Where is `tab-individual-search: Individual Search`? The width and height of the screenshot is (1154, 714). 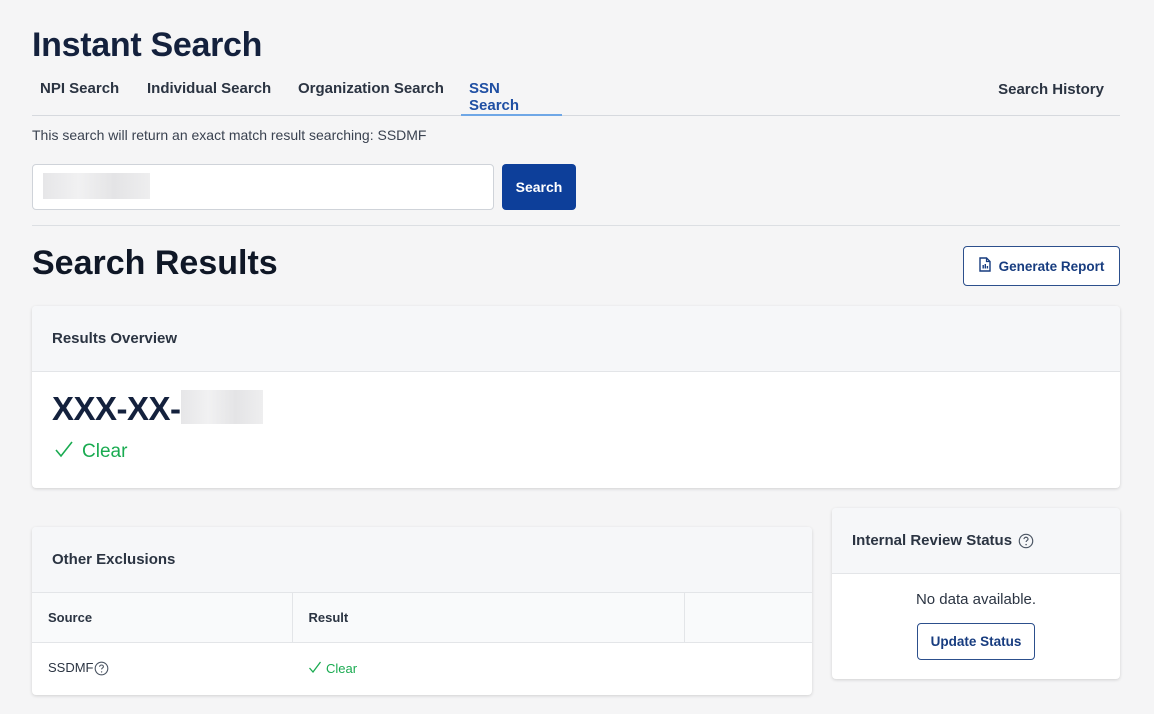
tab-individual-search: Individual Search is located at coordinates (209, 98).